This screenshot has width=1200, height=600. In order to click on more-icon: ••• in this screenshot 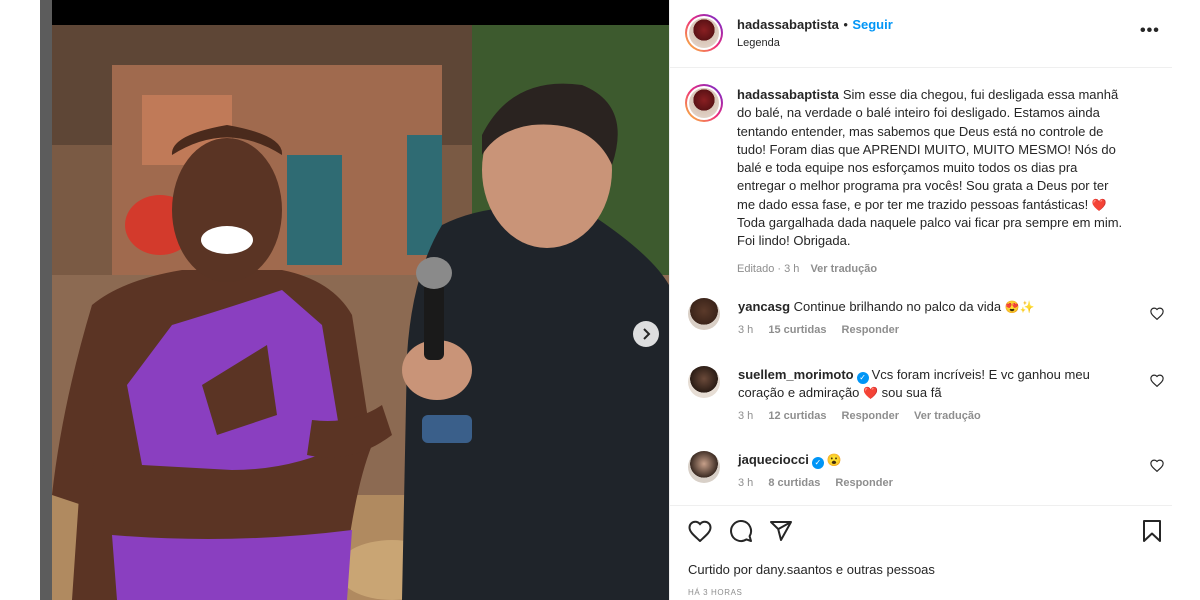, I will do `click(1150, 31)`.